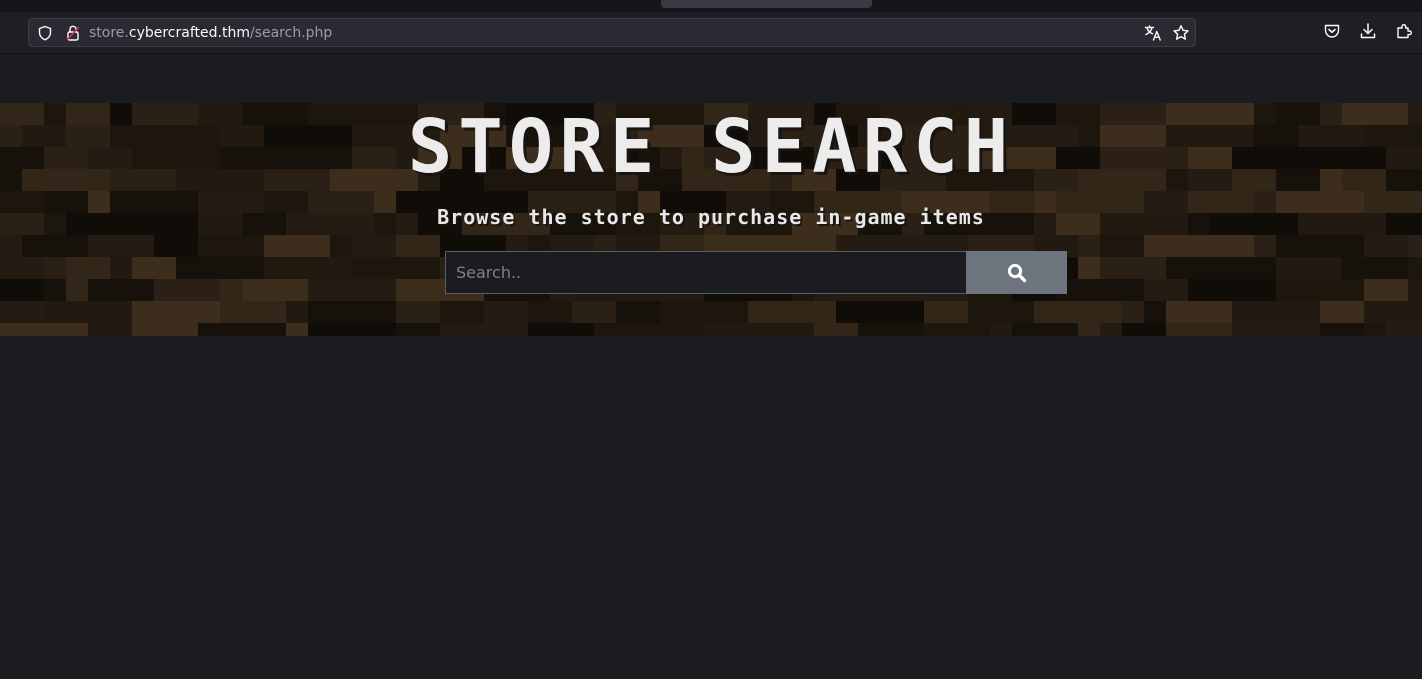 This screenshot has height=679, width=1422. I want to click on lock-insecure-icon, so click(73, 33).